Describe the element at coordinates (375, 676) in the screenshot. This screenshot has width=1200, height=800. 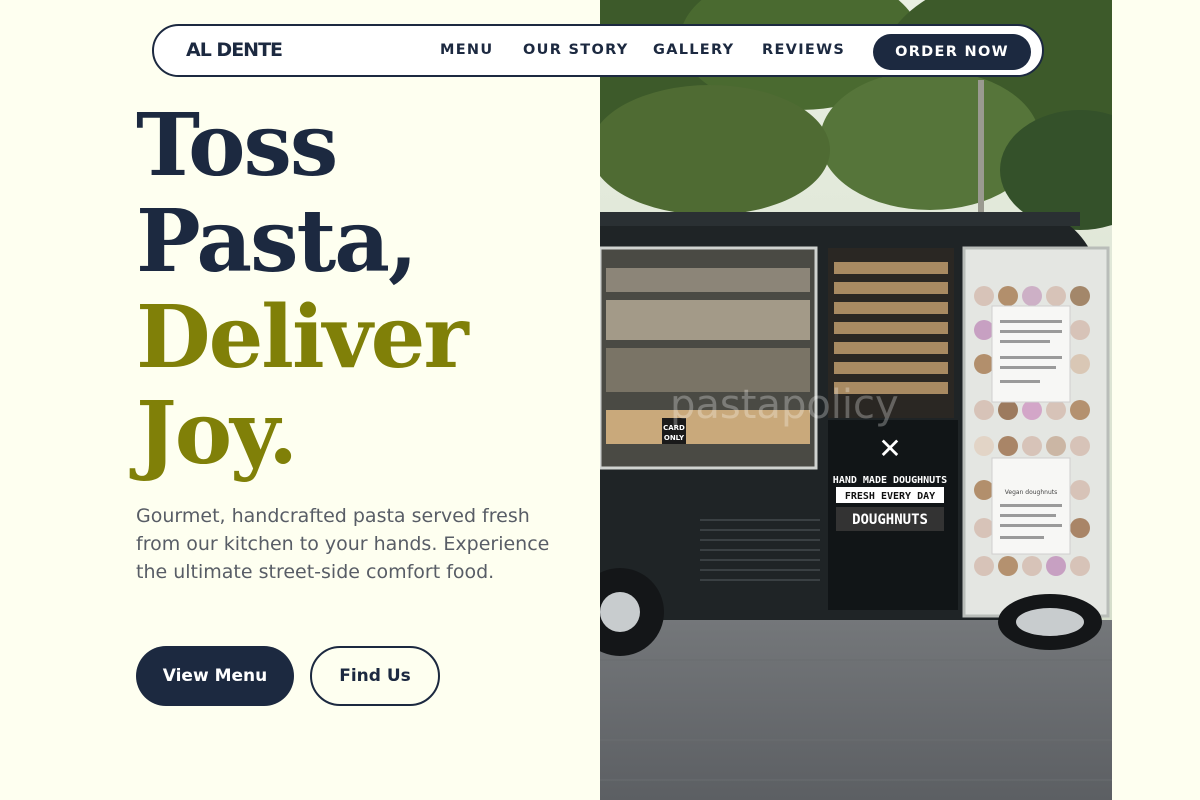
I see `find-us-button: Find Us` at that location.